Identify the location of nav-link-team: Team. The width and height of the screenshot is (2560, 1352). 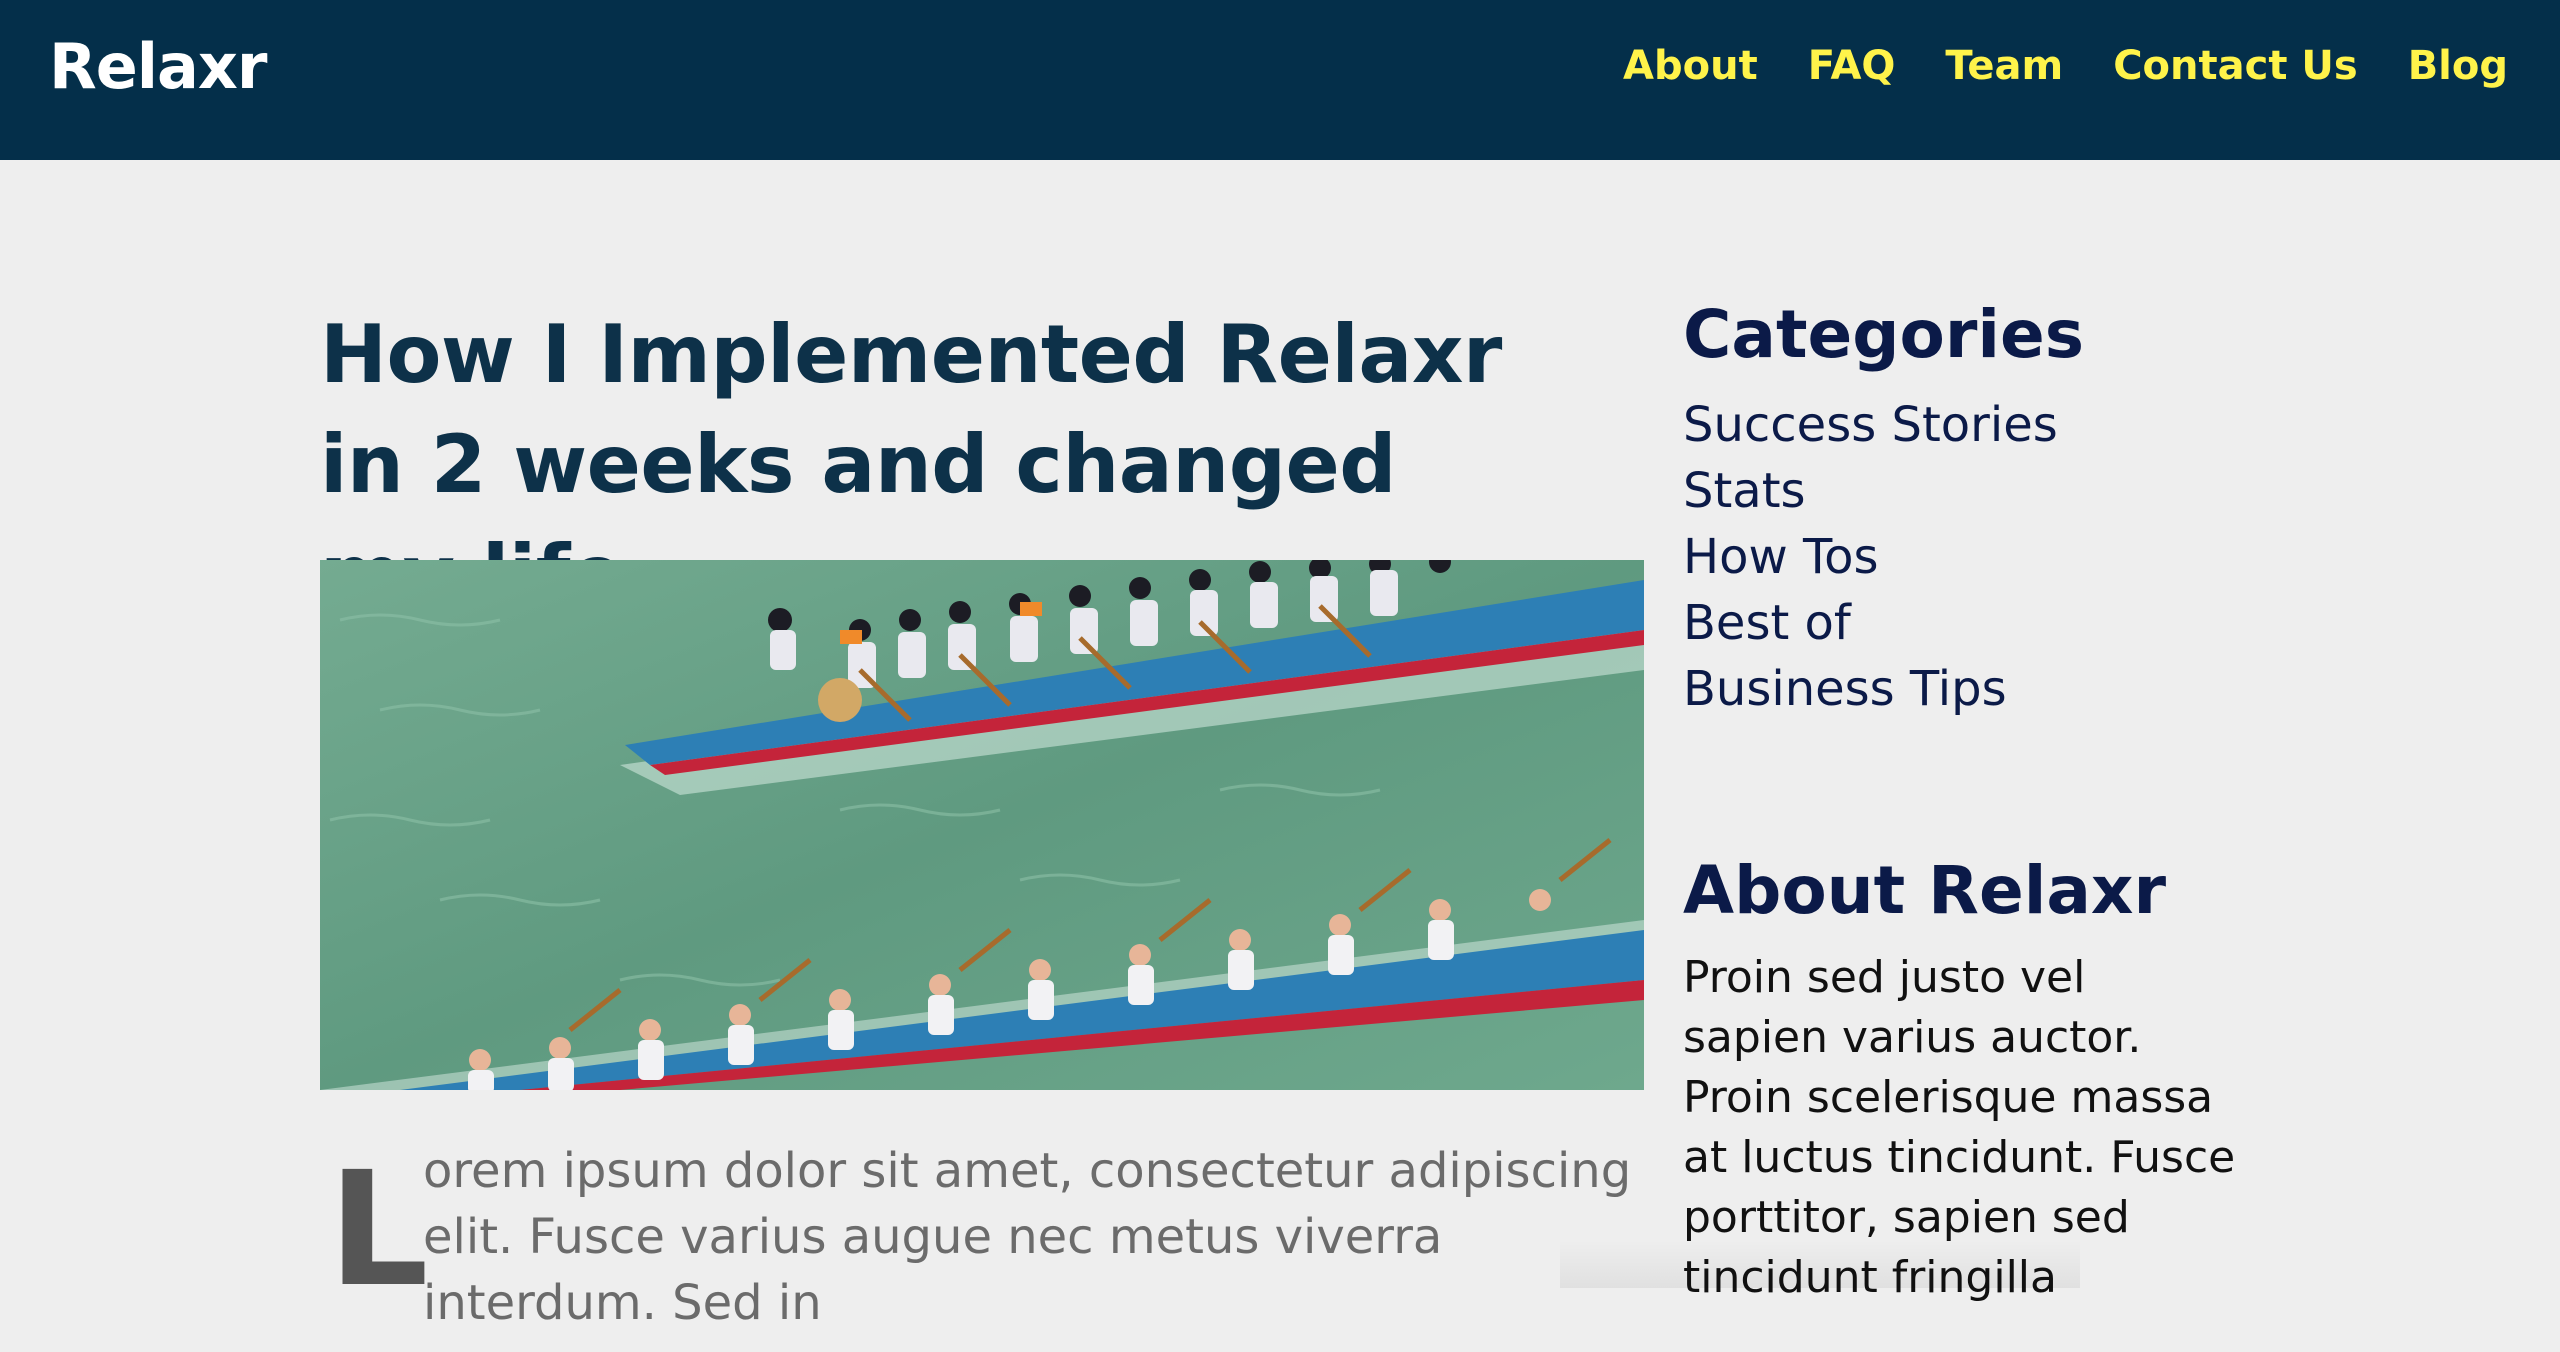
(2004, 66).